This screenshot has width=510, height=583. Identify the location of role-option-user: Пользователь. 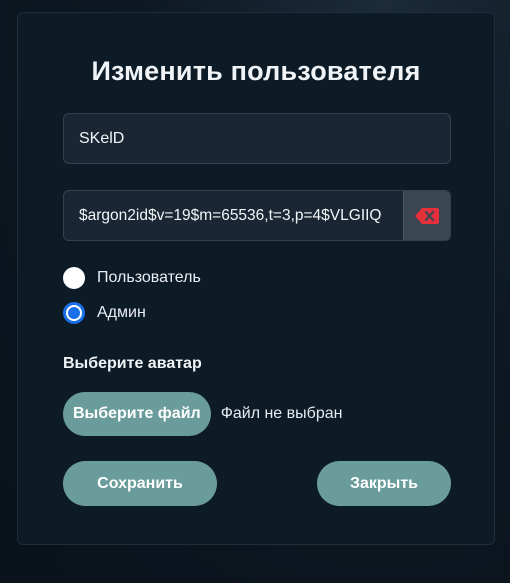
(132, 278).